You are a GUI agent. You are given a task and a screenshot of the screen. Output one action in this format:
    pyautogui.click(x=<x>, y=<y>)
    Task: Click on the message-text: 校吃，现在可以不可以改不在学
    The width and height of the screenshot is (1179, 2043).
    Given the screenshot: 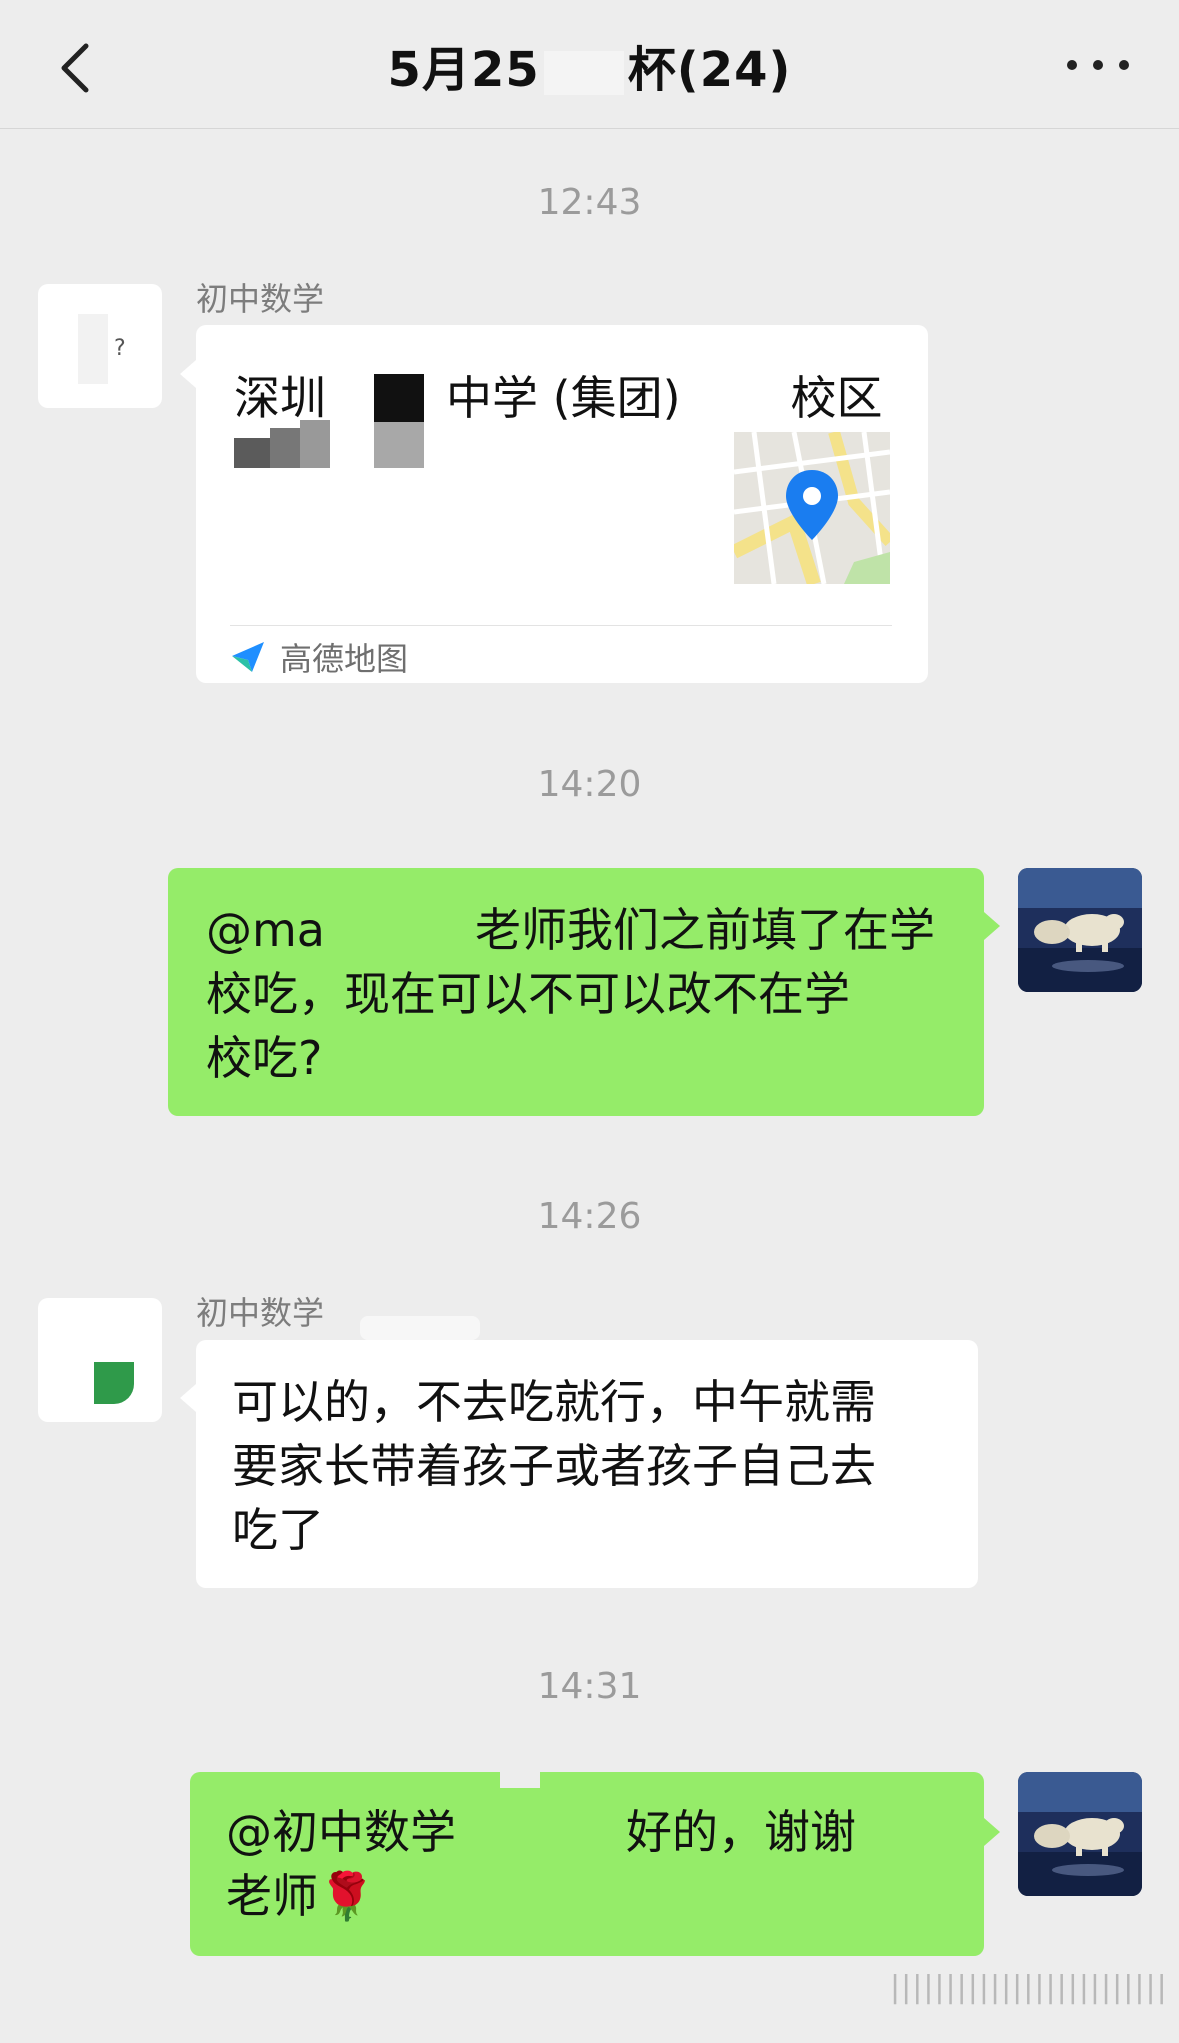 What is the action you would take?
    pyautogui.click(x=528, y=994)
    